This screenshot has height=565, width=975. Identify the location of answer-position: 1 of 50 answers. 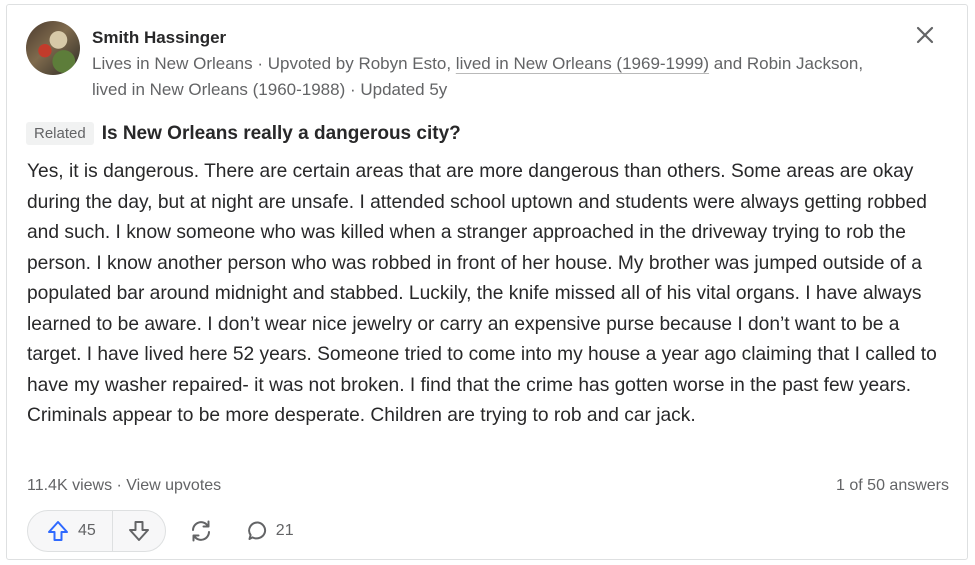
(892, 485).